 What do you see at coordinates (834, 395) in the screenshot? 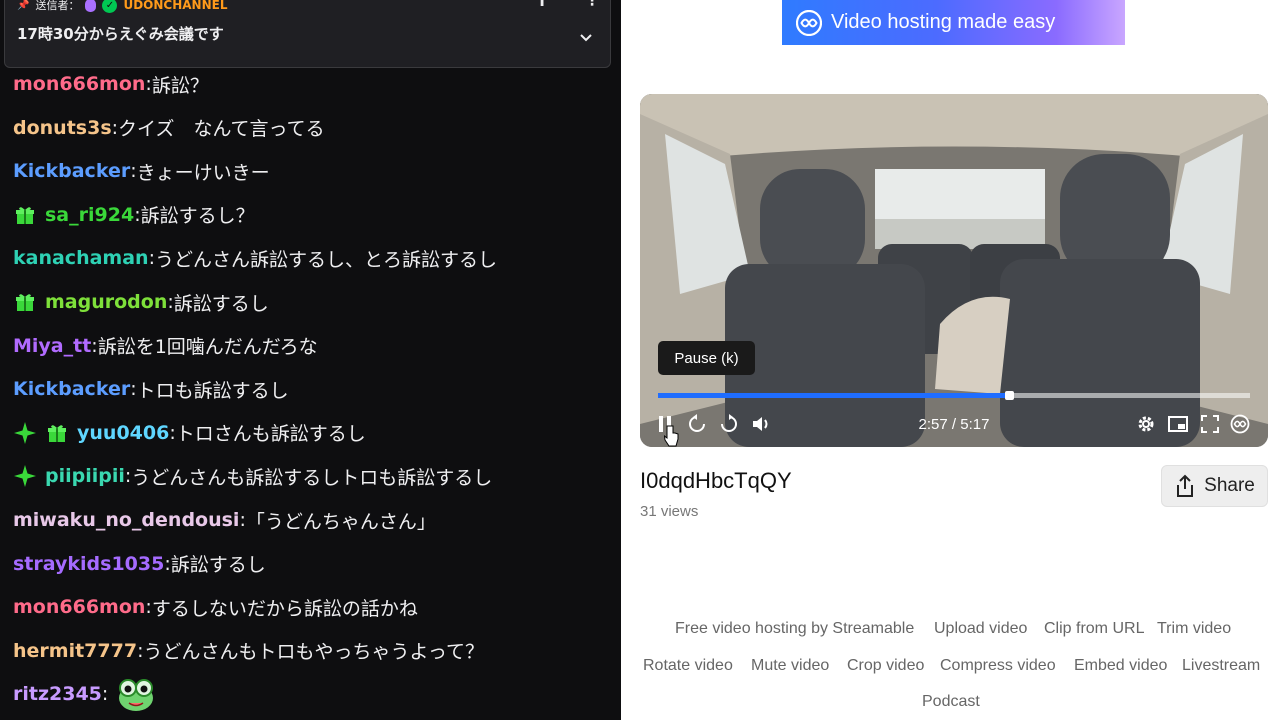
I see `progress-fill` at bounding box center [834, 395].